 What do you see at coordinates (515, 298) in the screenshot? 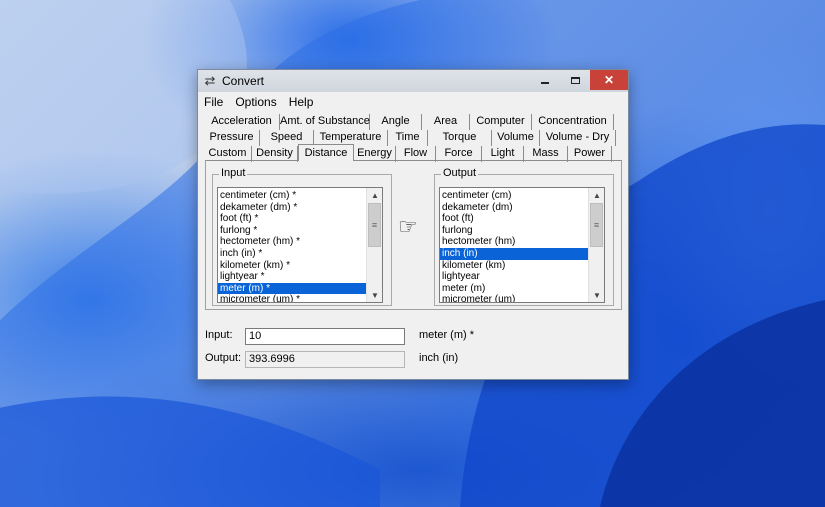
I see `list-item: micrometer (um)` at bounding box center [515, 298].